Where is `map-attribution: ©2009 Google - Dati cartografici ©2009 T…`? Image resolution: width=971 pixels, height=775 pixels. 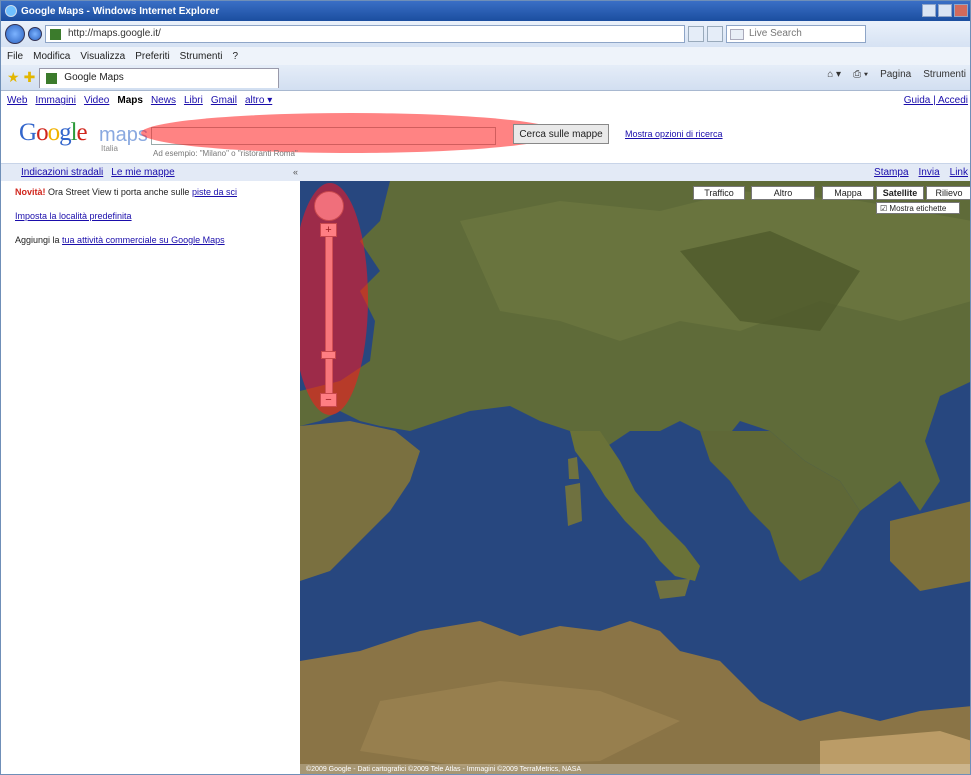 map-attribution: ©2009 Google - Dati cartografici ©2009 T… is located at coordinates (635, 769).